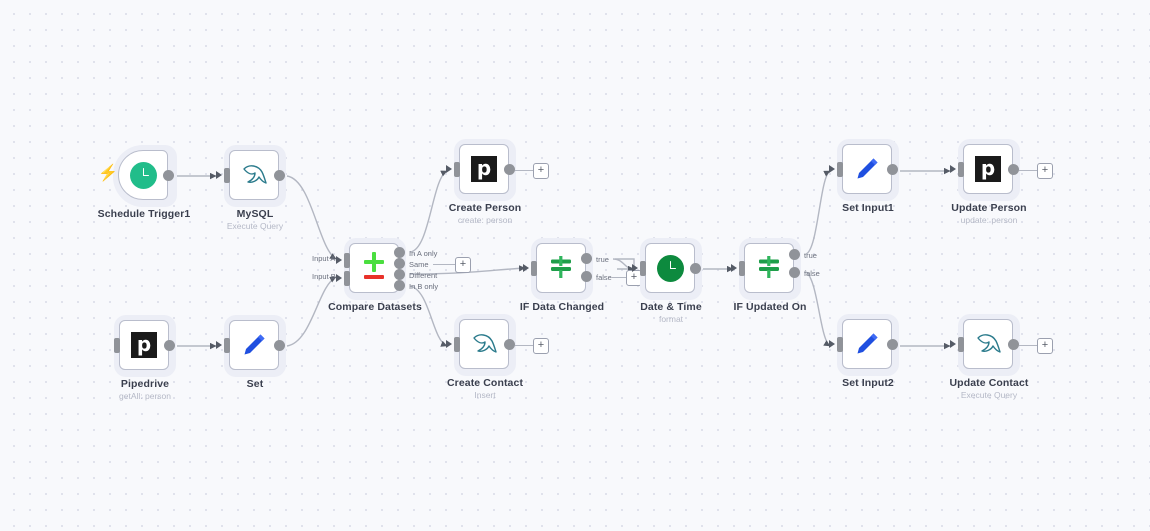  I want to click on add-node-button-create-person: +, so click(541, 171).